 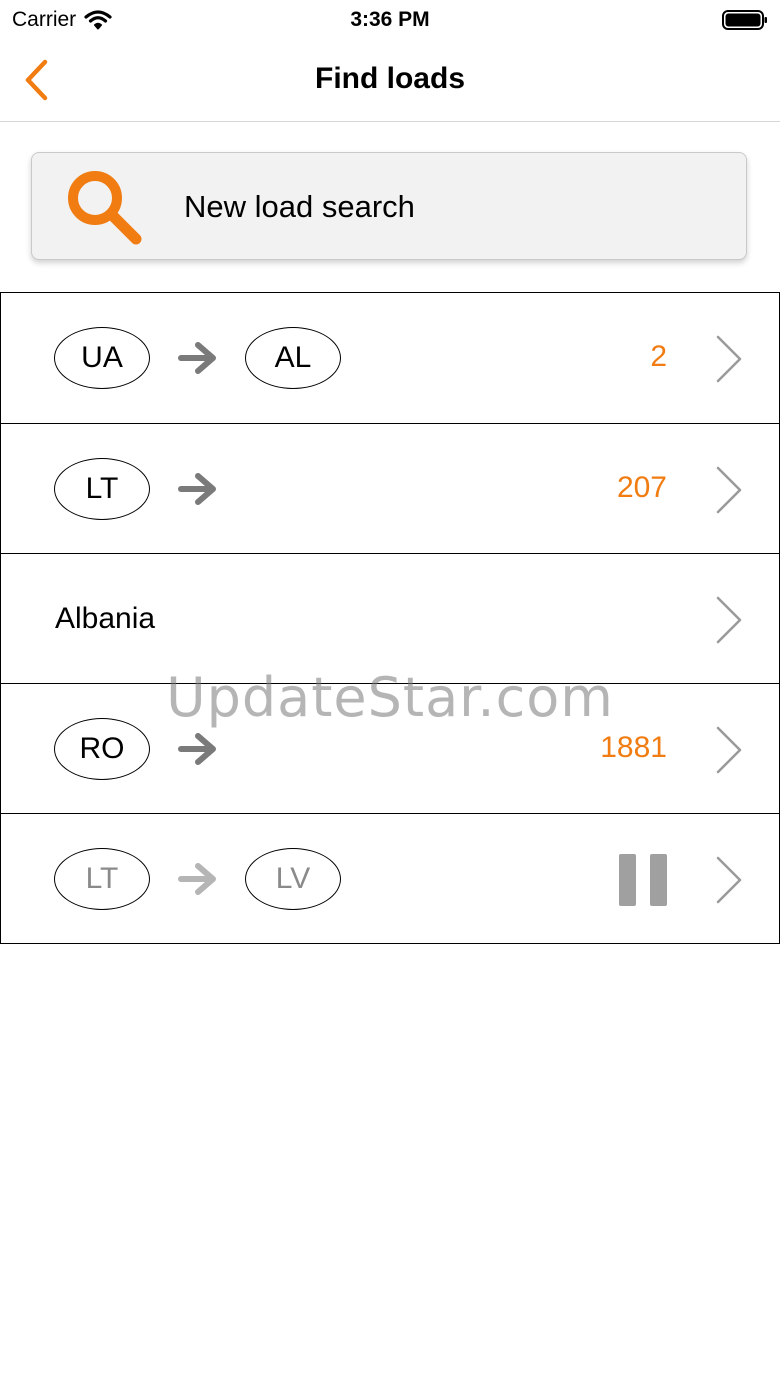 I want to click on status-time: 3:36 PM, so click(x=390, y=19).